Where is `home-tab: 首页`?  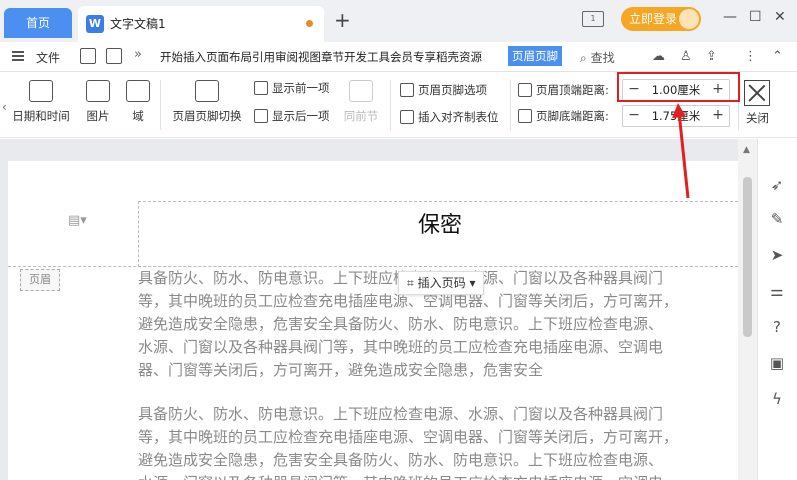 home-tab: 首页 is located at coordinates (38, 23).